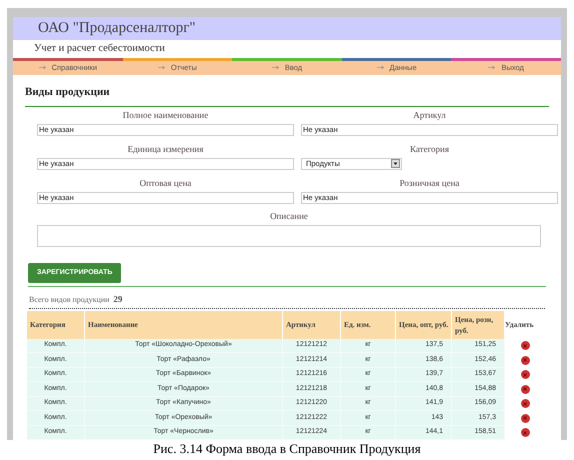  Describe the element at coordinates (69, 300) in the screenshot. I see `total-label: Всего видов продукции` at that location.